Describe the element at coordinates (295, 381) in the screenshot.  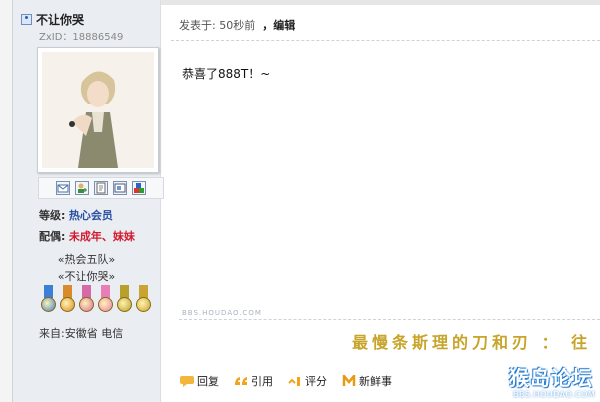
I see `rate-icon` at that location.